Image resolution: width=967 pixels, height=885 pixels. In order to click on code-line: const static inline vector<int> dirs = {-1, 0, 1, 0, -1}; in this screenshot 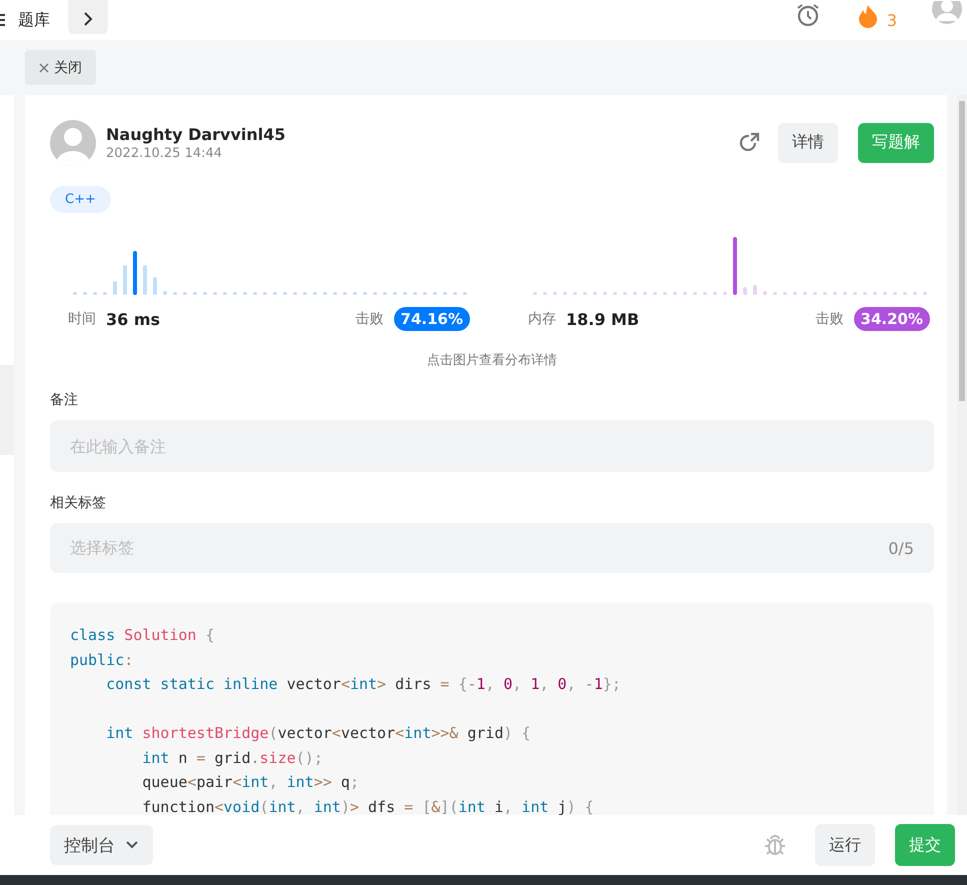, I will do `click(363, 684)`.